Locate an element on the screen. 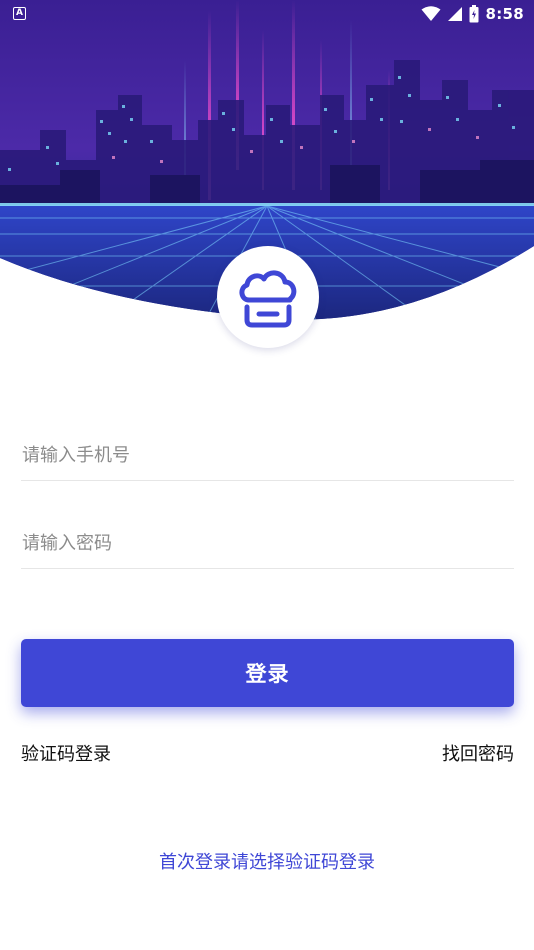 The width and height of the screenshot is (534, 950). password-input is located at coordinates (268, 543).